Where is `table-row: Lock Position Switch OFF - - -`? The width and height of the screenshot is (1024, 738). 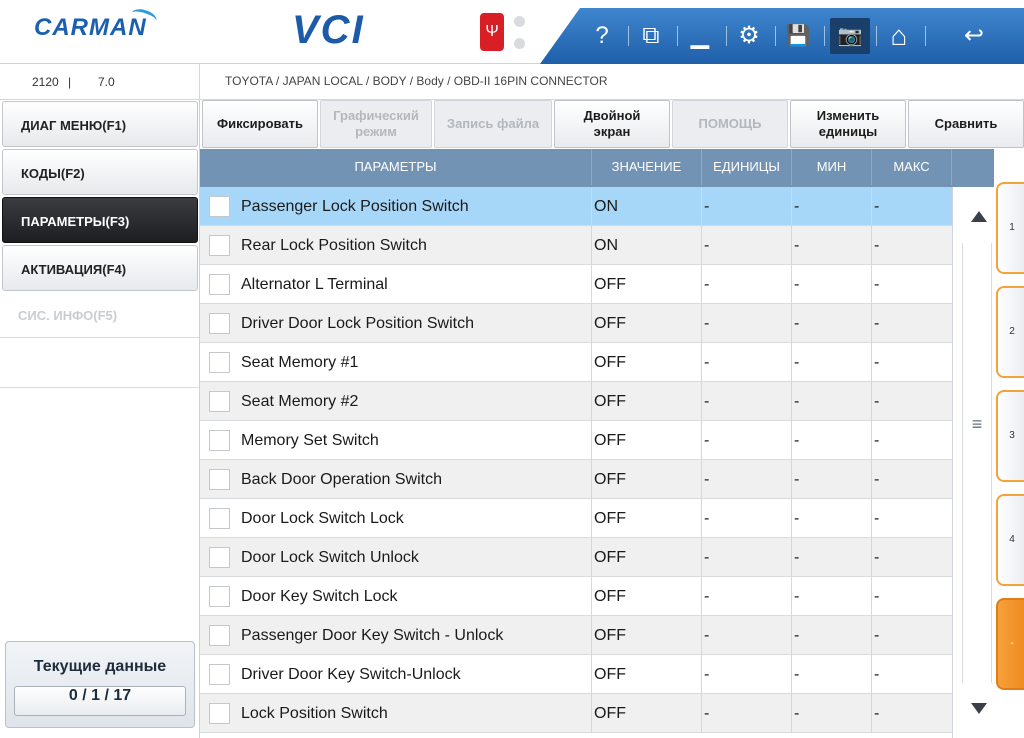
table-row: Lock Position Switch OFF - - - is located at coordinates (576, 713).